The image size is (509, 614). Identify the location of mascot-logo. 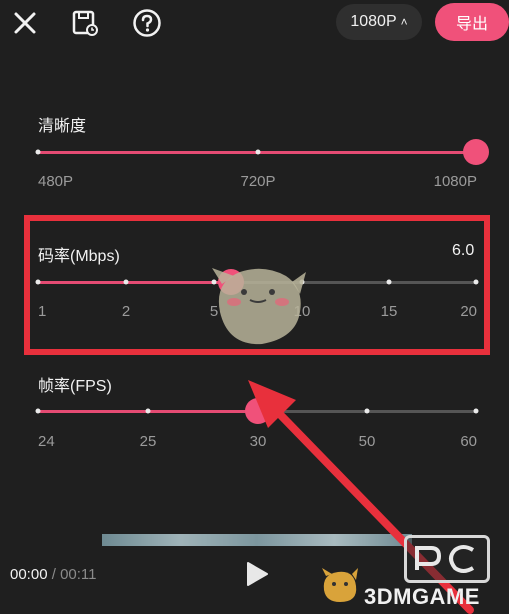
(340, 588).